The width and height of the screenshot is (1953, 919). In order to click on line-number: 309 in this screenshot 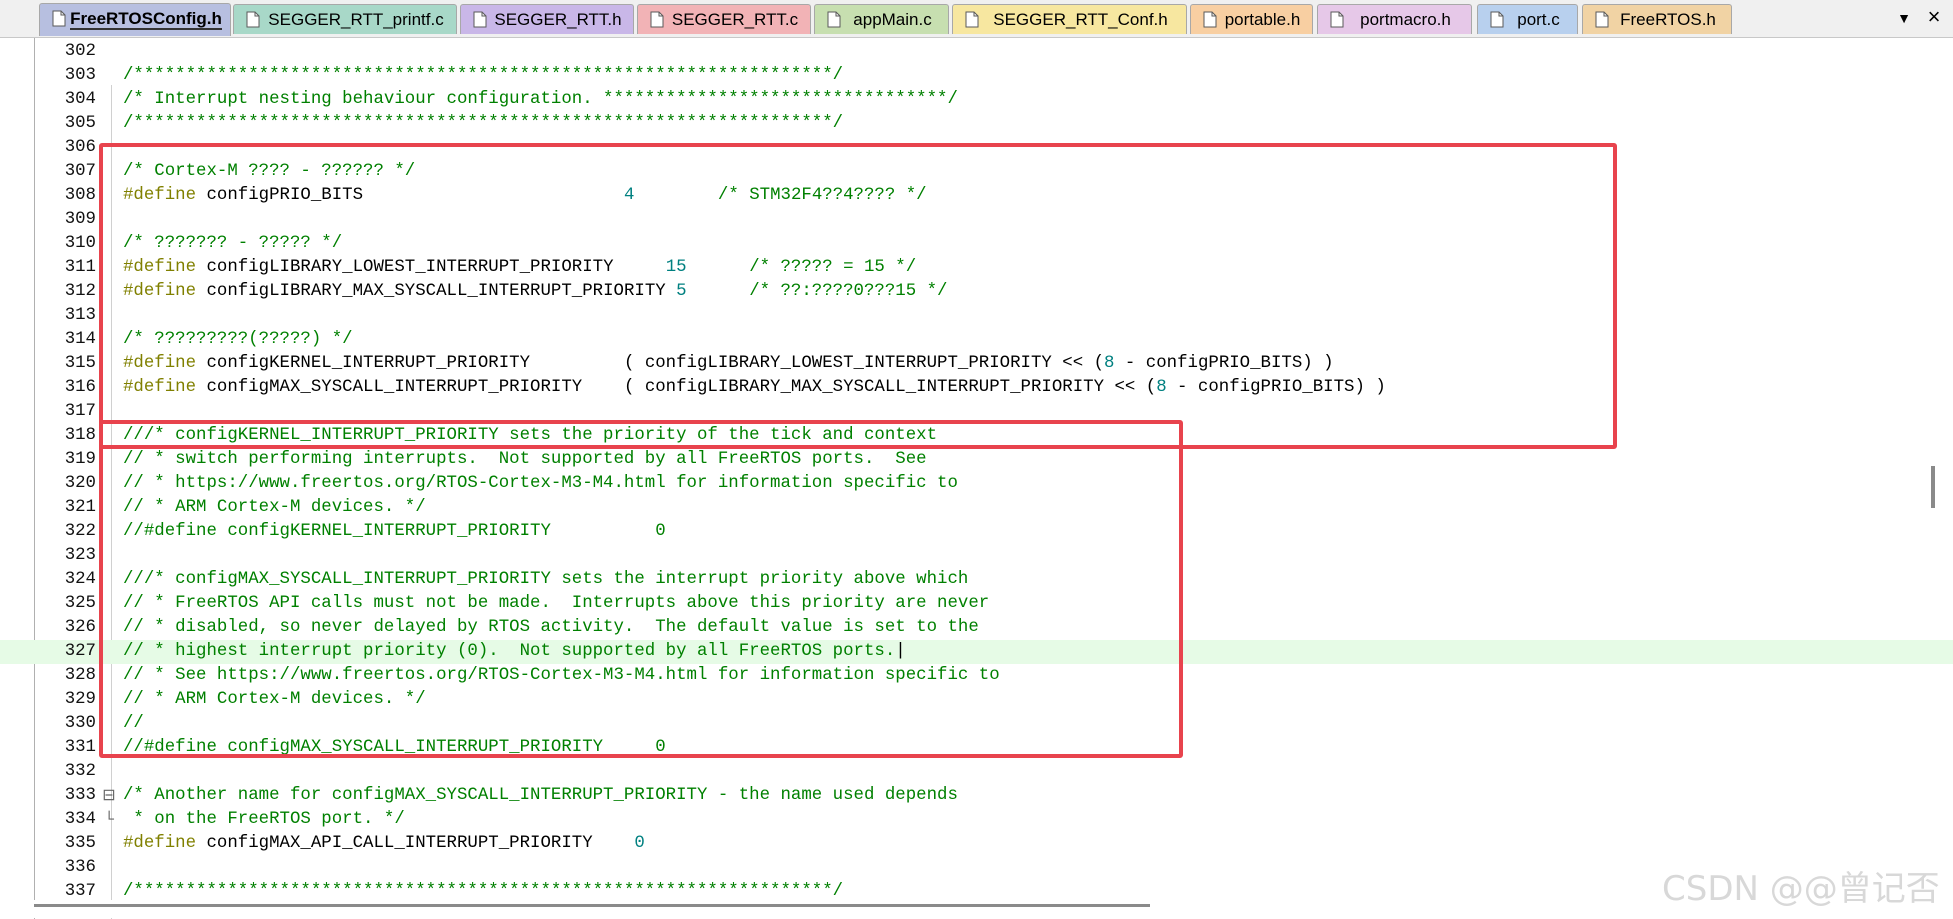, I will do `click(80, 219)`.